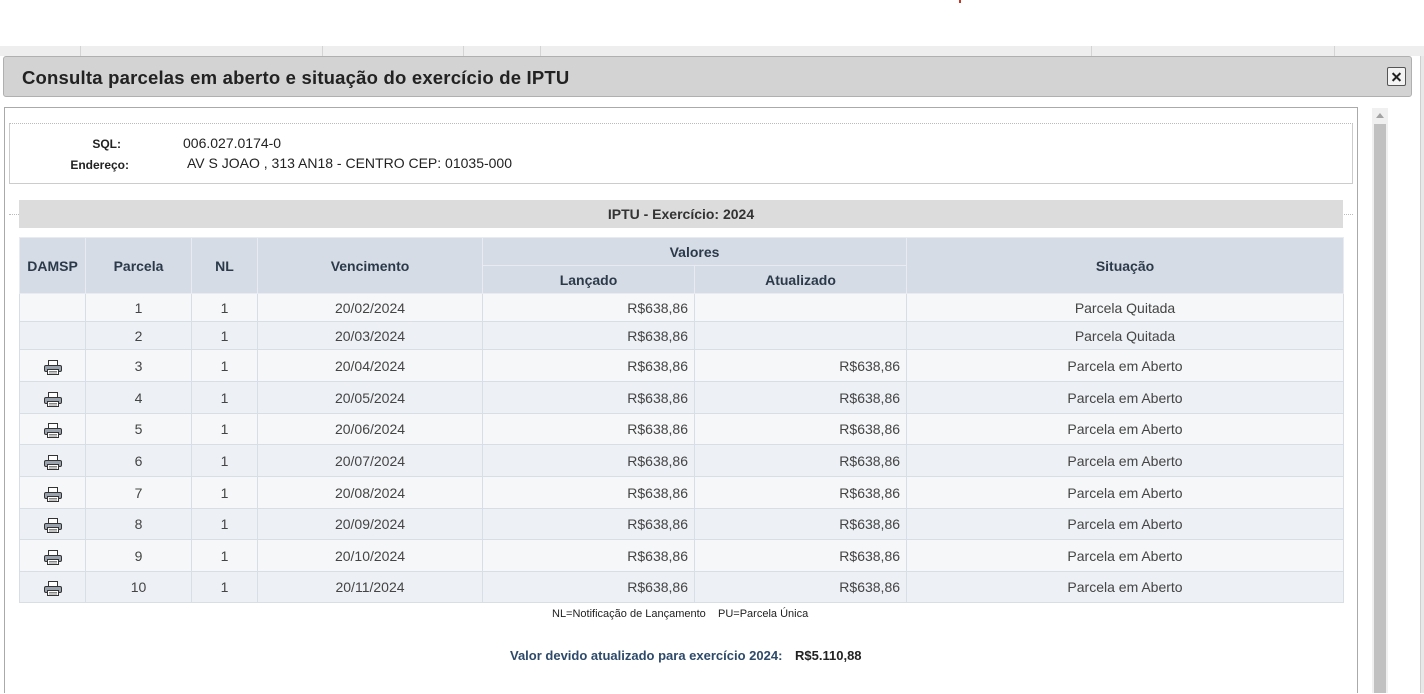 This screenshot has height=694, width=1424. What do you see at coordinates (138, 524) in the screenshot?
I see `cell-parcela: 8` at bounding box center [138, 524].